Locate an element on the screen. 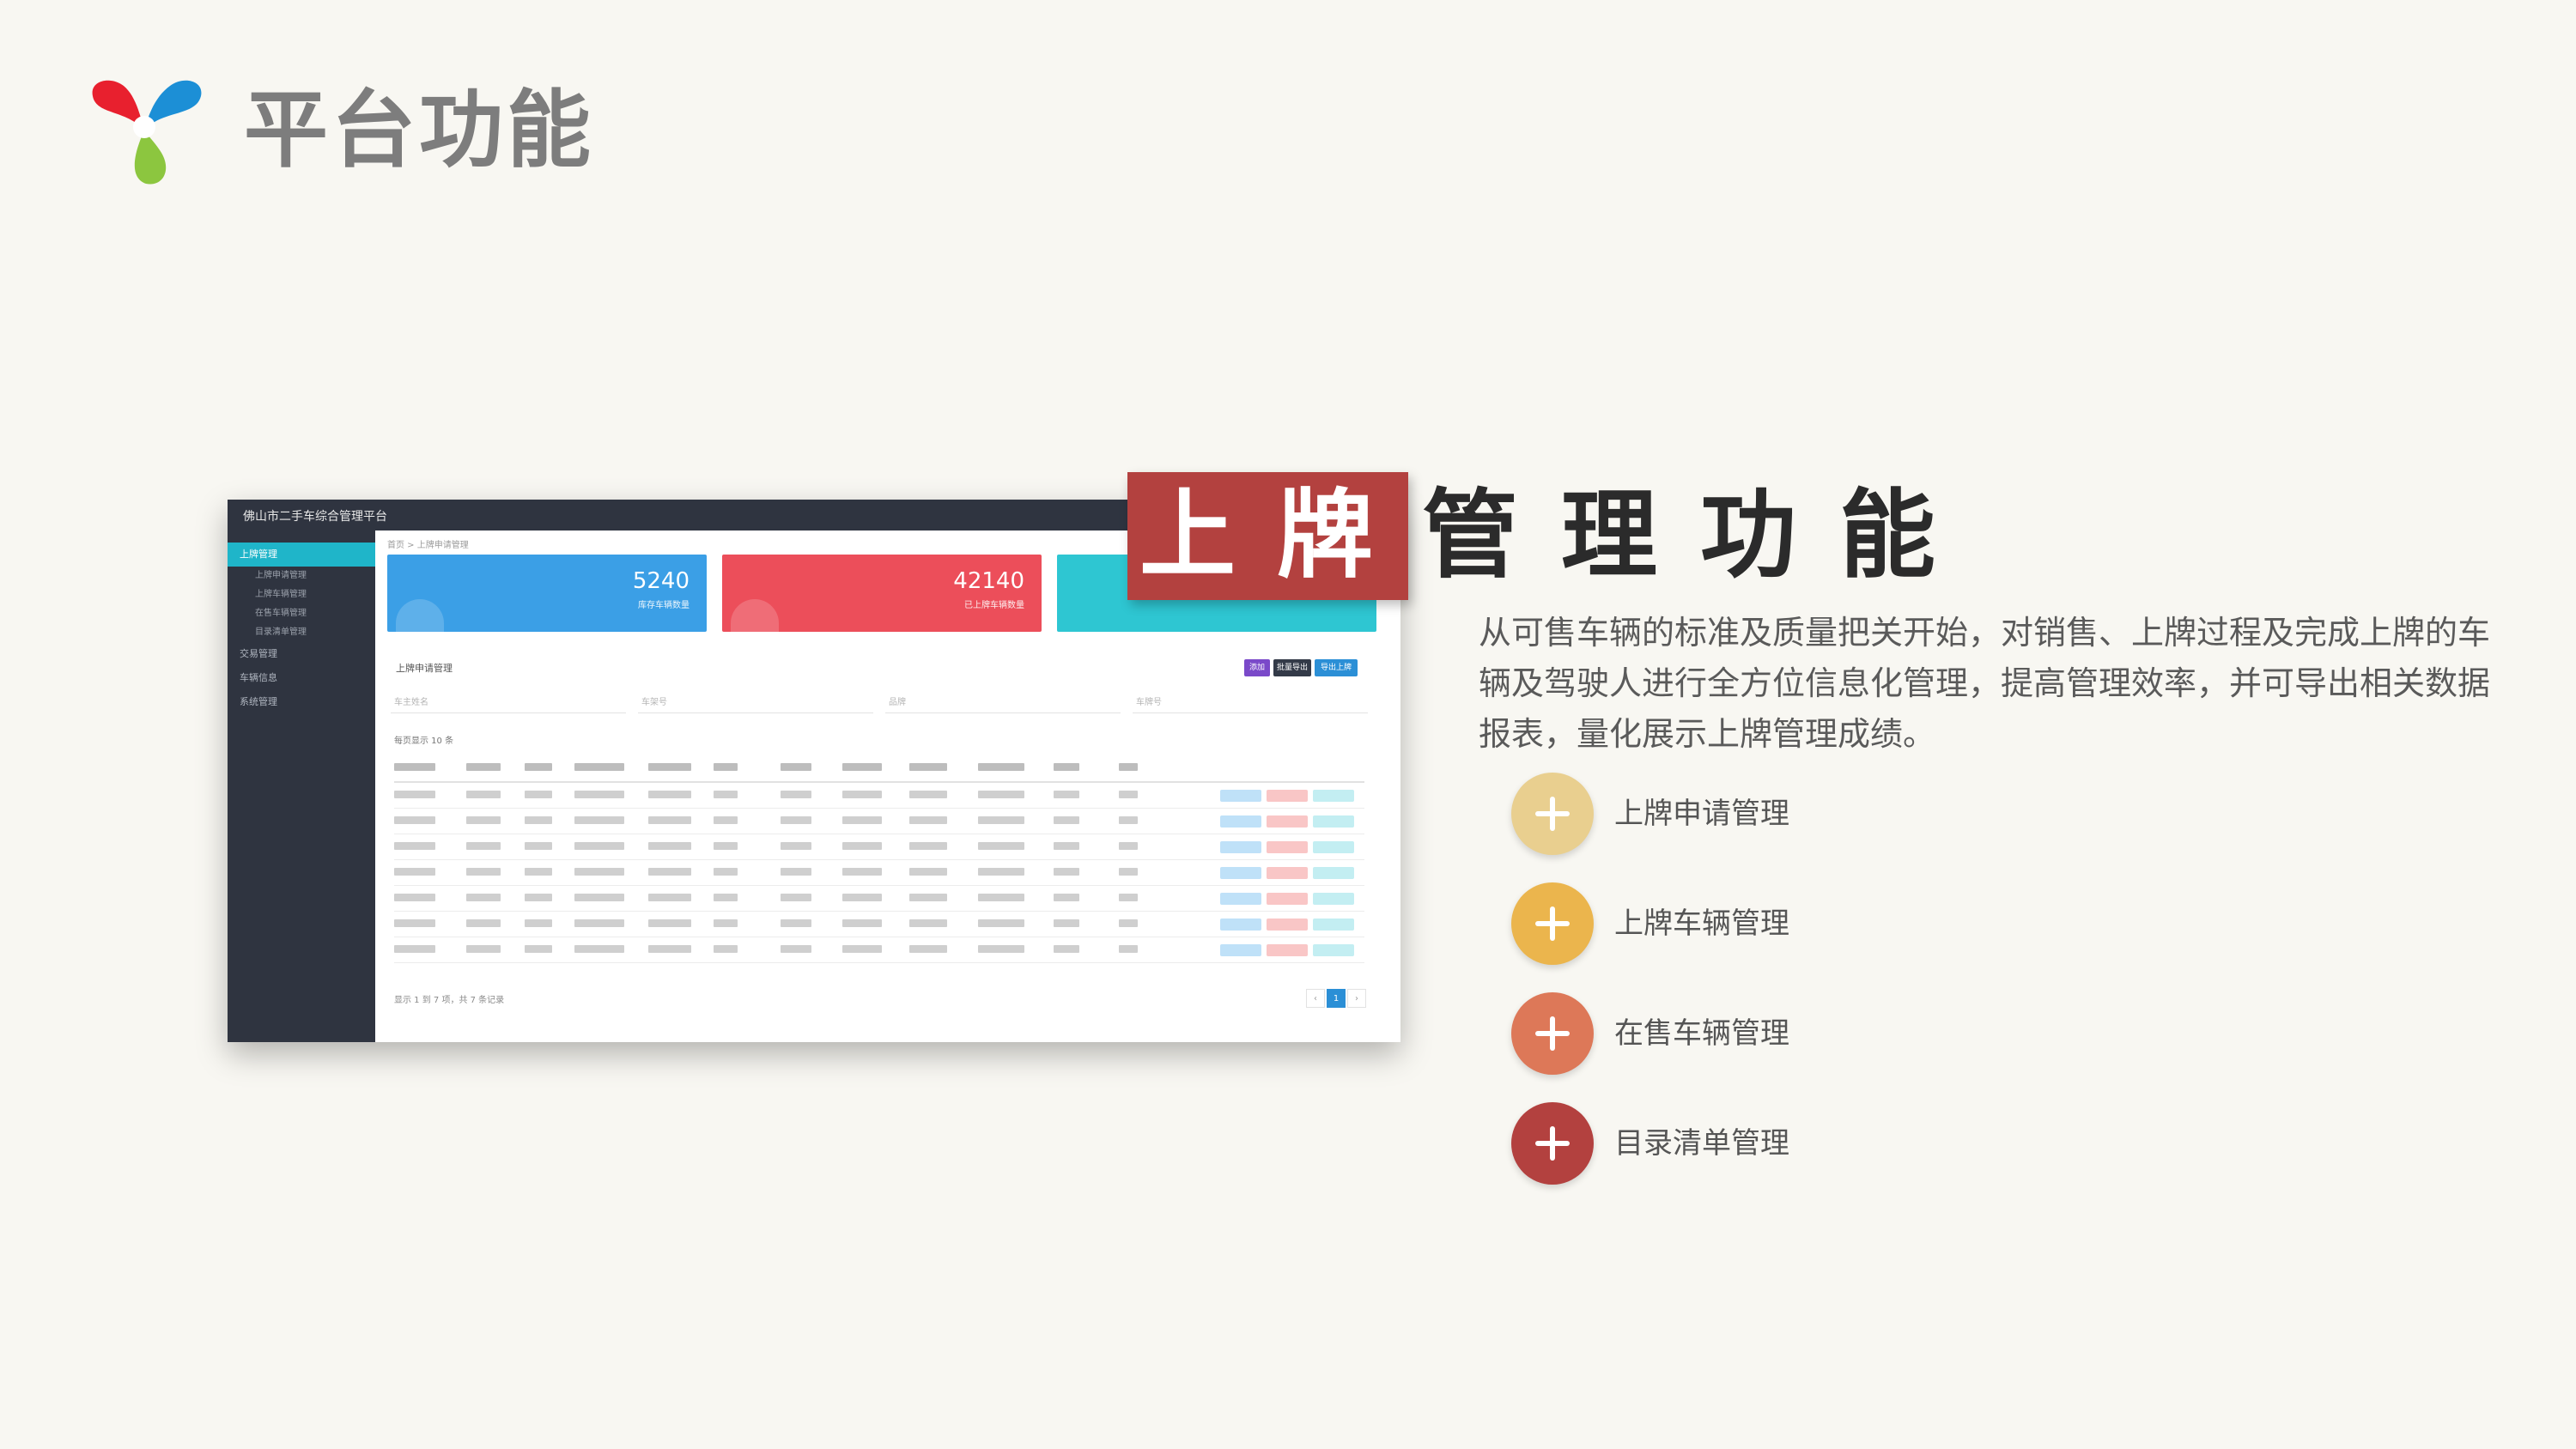  screenshot-stat-value: 5240 is located at coordinates (661, 581).